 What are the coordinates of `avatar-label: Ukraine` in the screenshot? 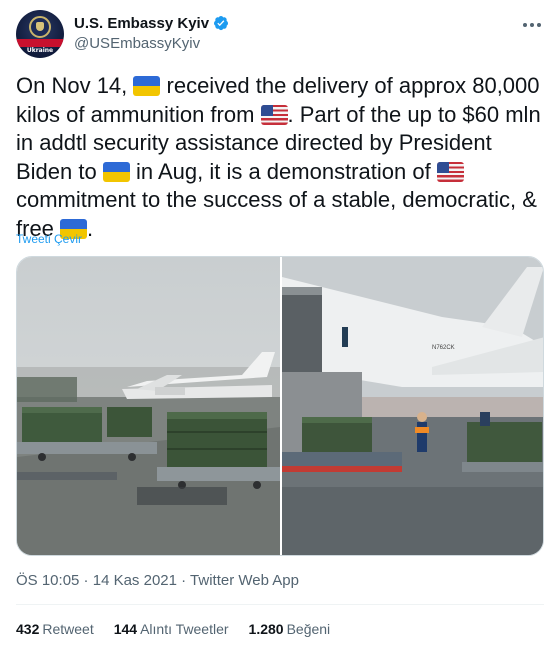 It's located at (40, 50).